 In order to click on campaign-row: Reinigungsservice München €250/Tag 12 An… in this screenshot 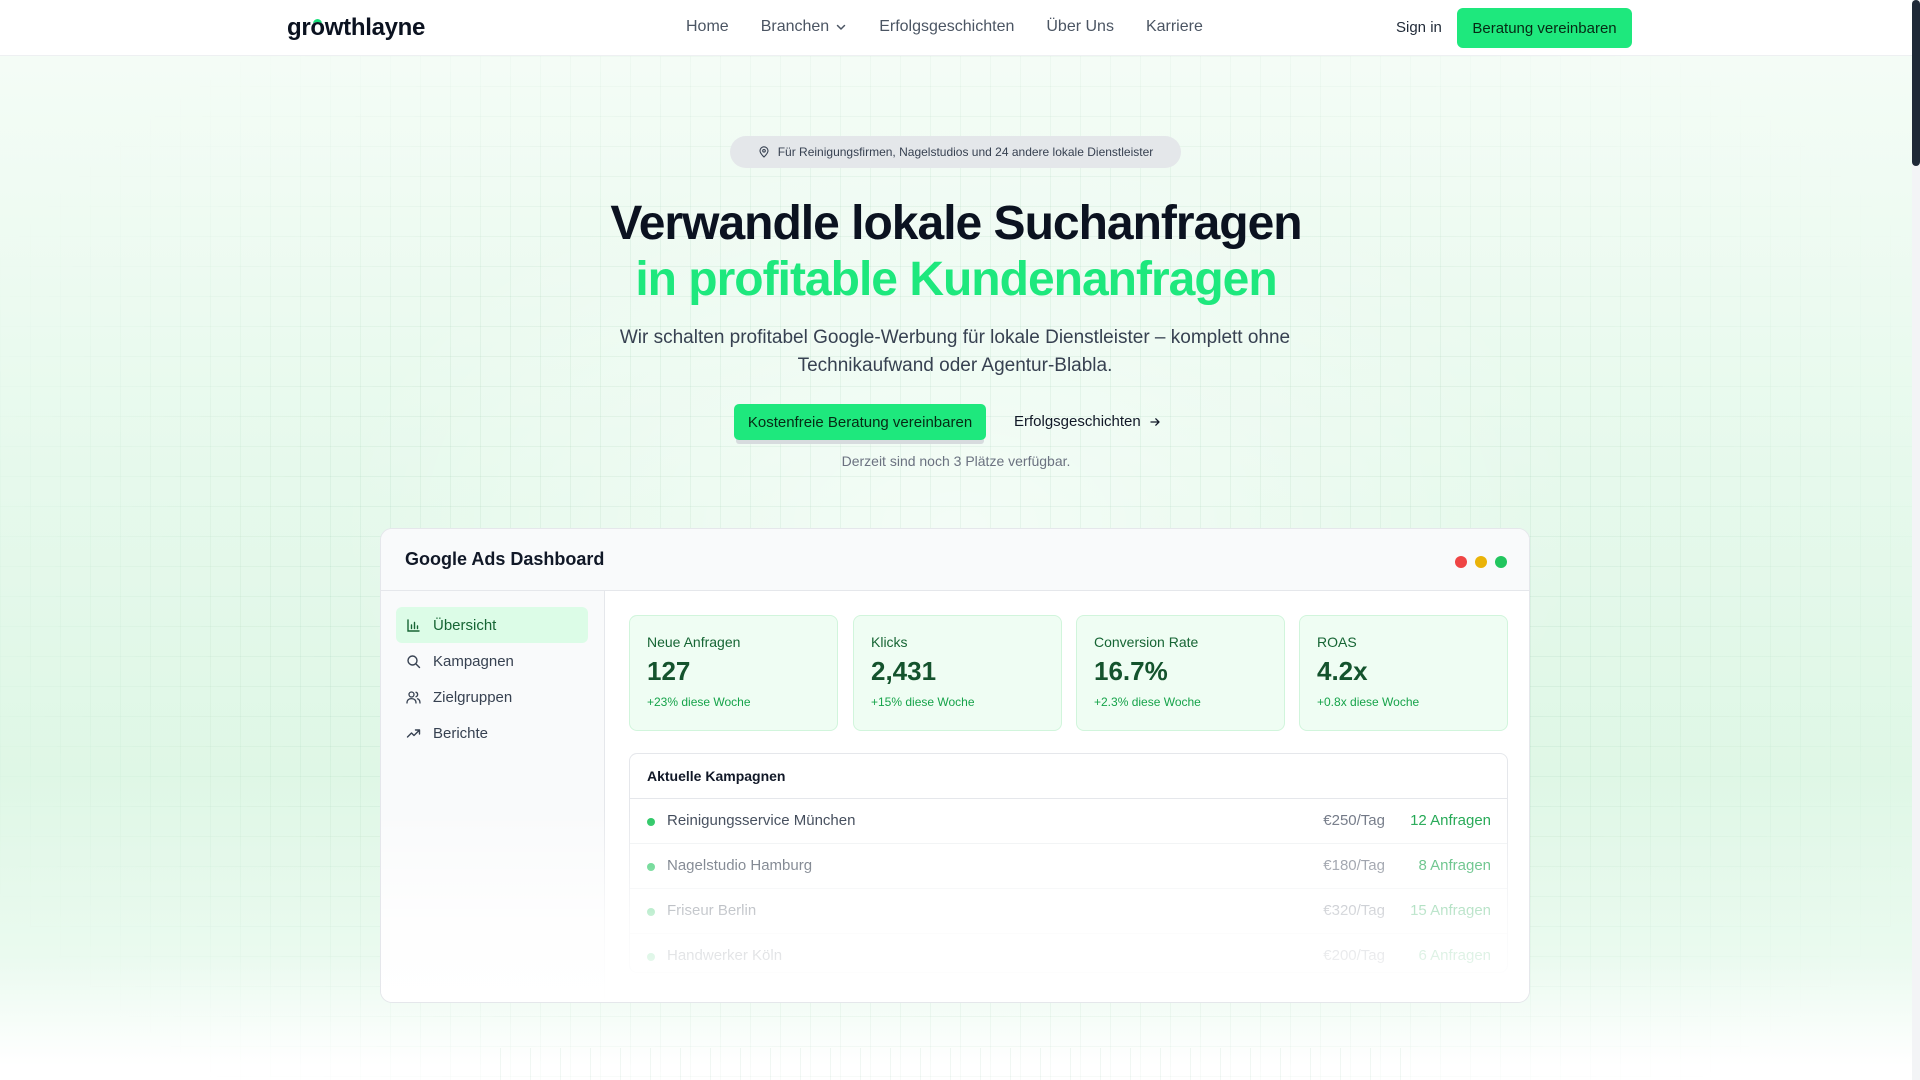, I will do `click(1068, 821)`.